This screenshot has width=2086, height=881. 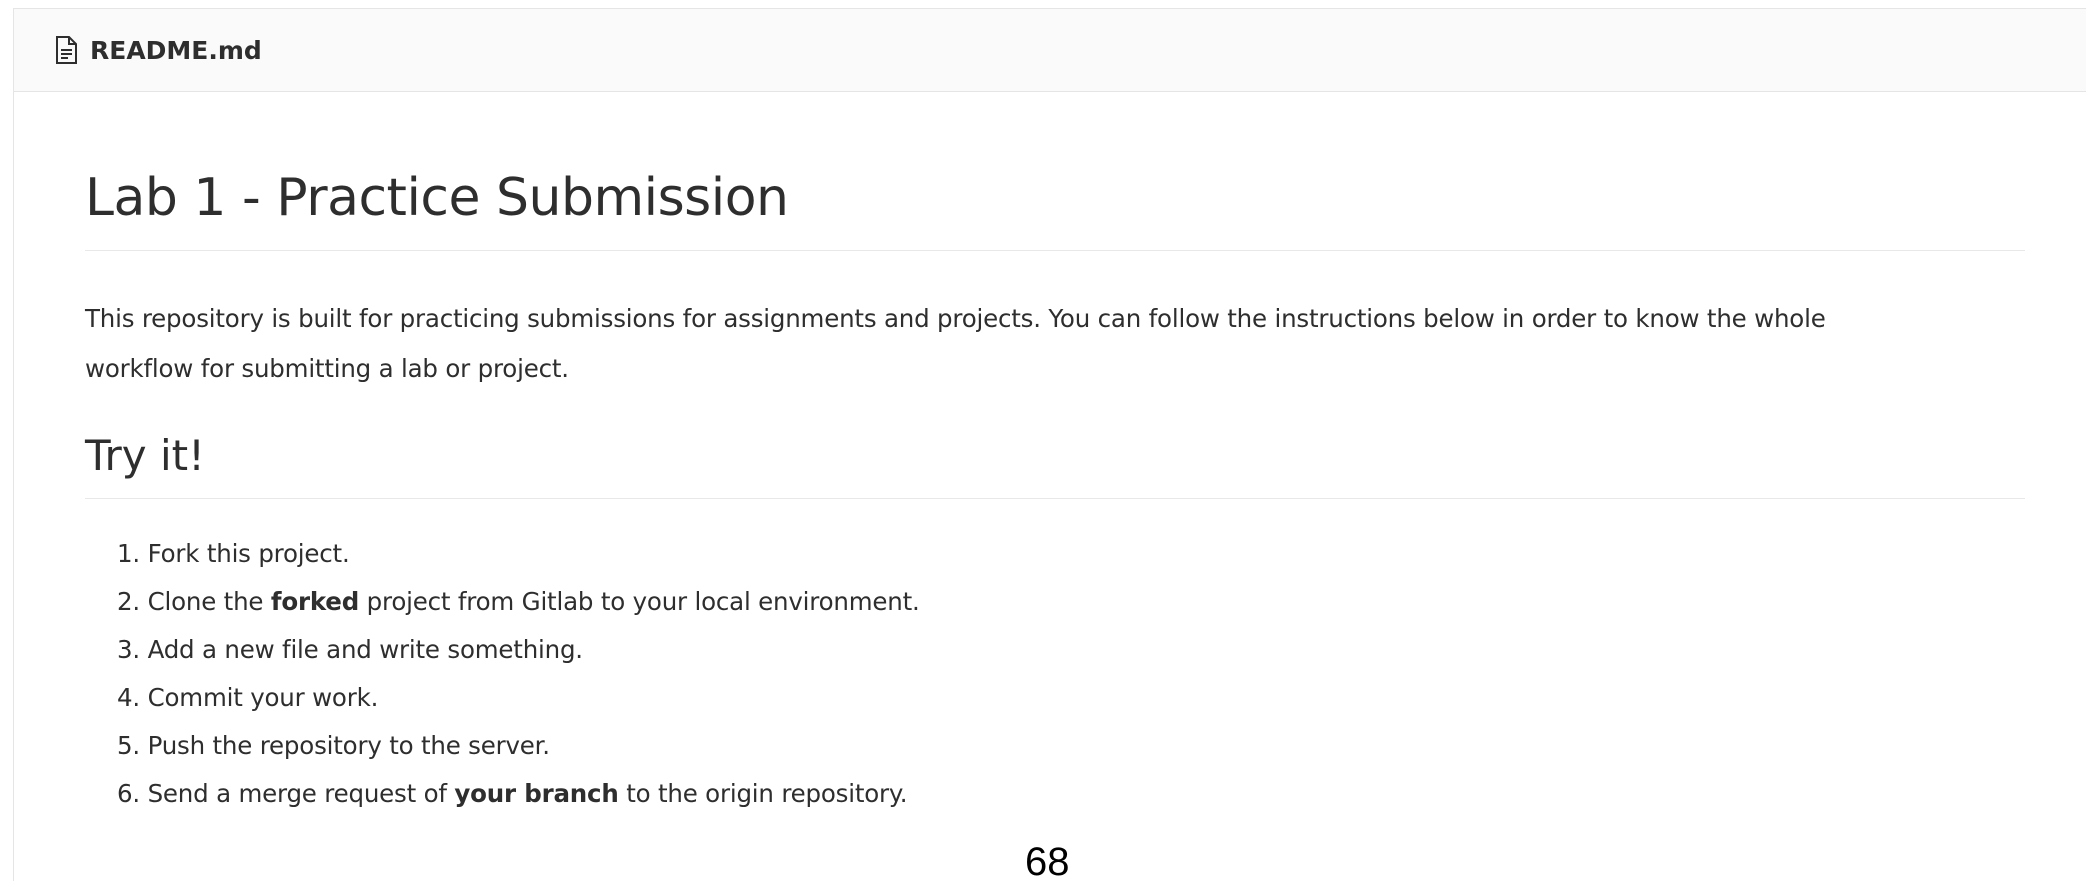 What do you see at coordinates (128, 649) in the screenshot?
I see `step-number: 3.` at bounding box center [128, 649].